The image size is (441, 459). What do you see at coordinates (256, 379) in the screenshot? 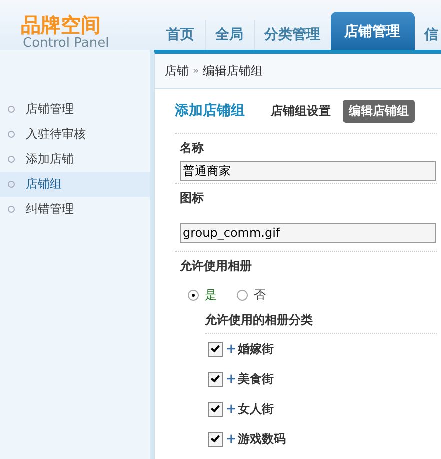
I see `checkbox-label: 美食街` at bounding box center [256, 379].